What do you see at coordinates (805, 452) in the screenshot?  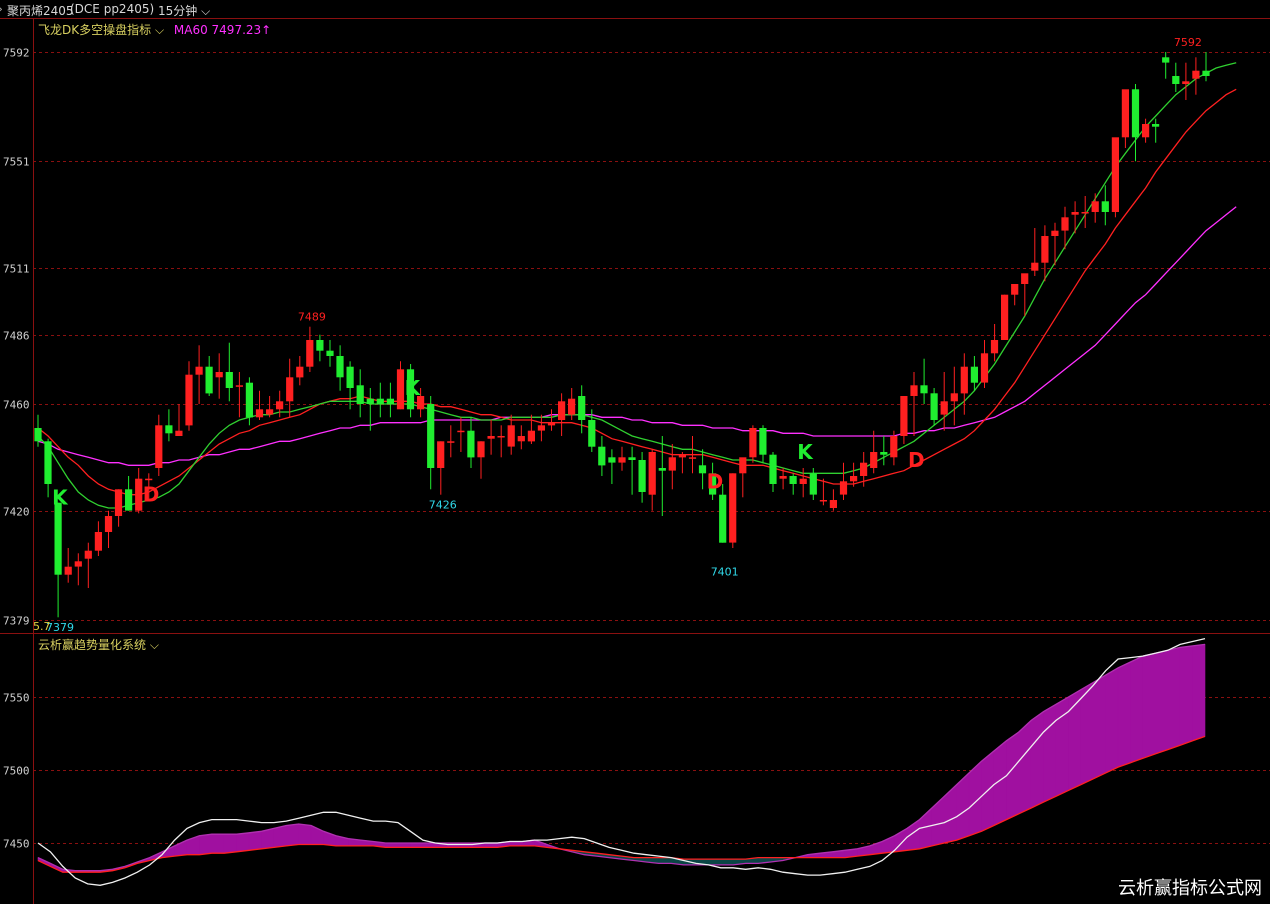 I see `signal-k: K` at bounding box center [805, 452].